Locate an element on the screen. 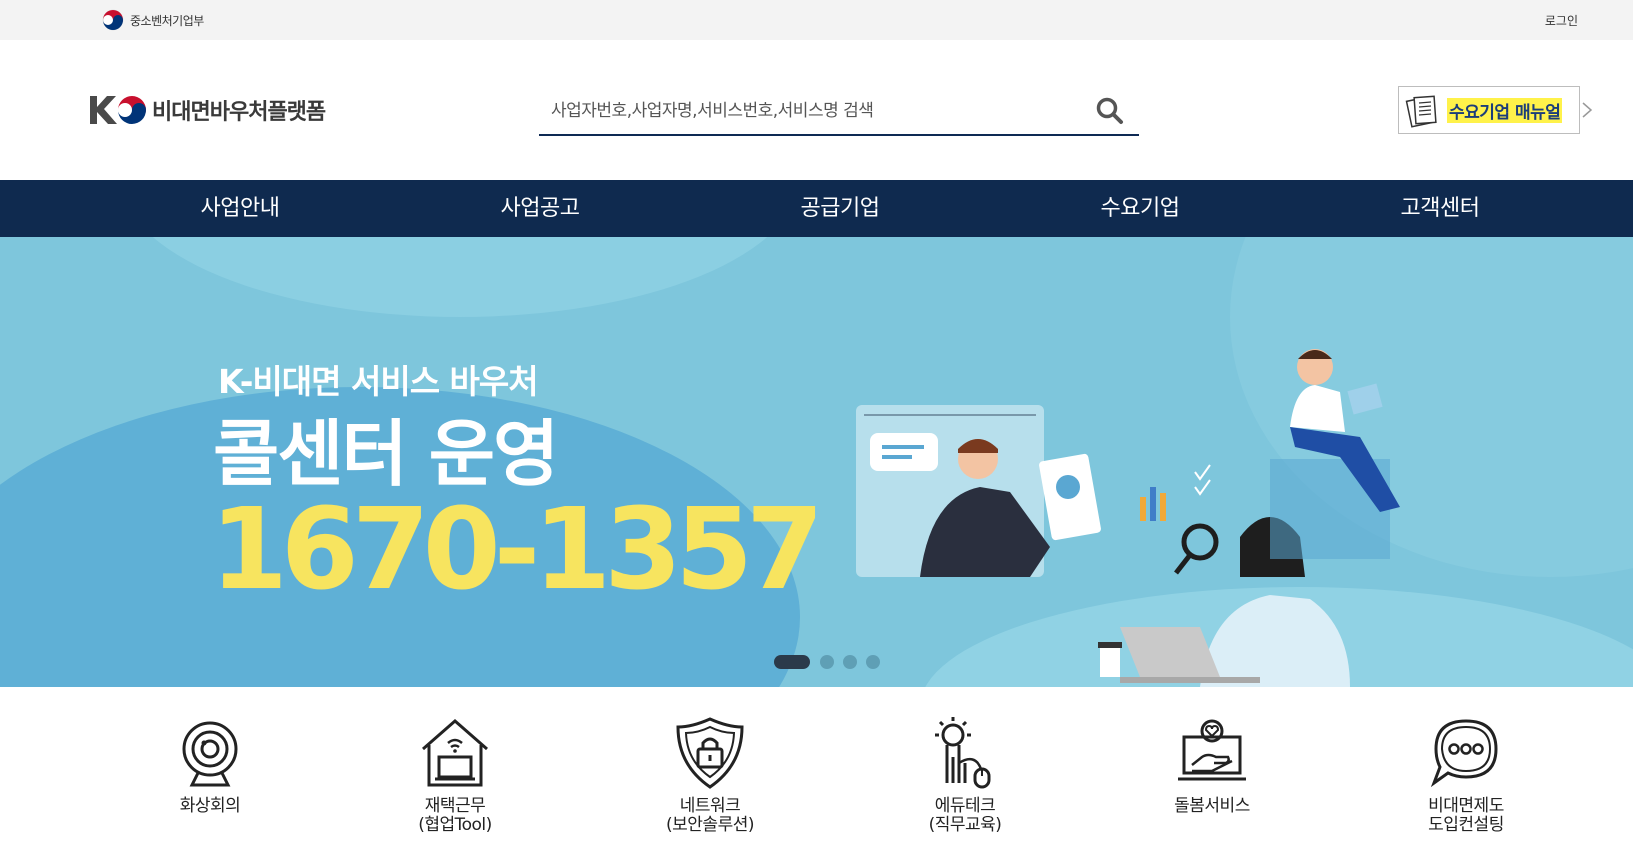  main-nav: 사업안내 사업공고 공급기업 수요기업 고객센터 is located at coordinates (816, 208).